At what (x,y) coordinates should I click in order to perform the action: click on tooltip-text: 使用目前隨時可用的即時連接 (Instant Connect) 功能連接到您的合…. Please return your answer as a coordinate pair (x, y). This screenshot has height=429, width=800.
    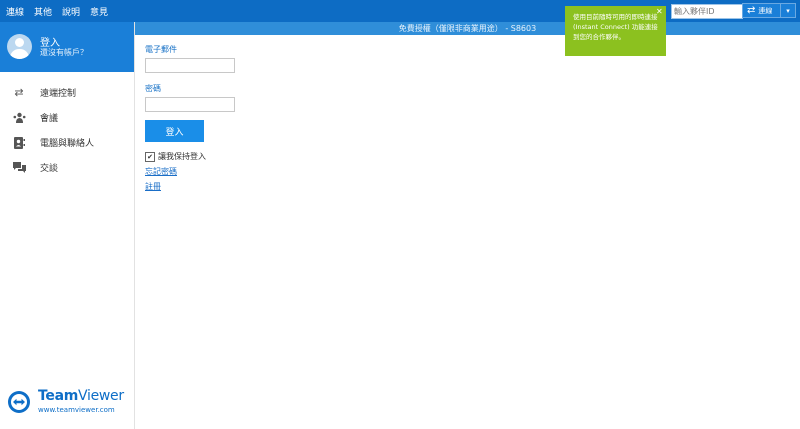
    Looking at the image, I should click on (615, 27).